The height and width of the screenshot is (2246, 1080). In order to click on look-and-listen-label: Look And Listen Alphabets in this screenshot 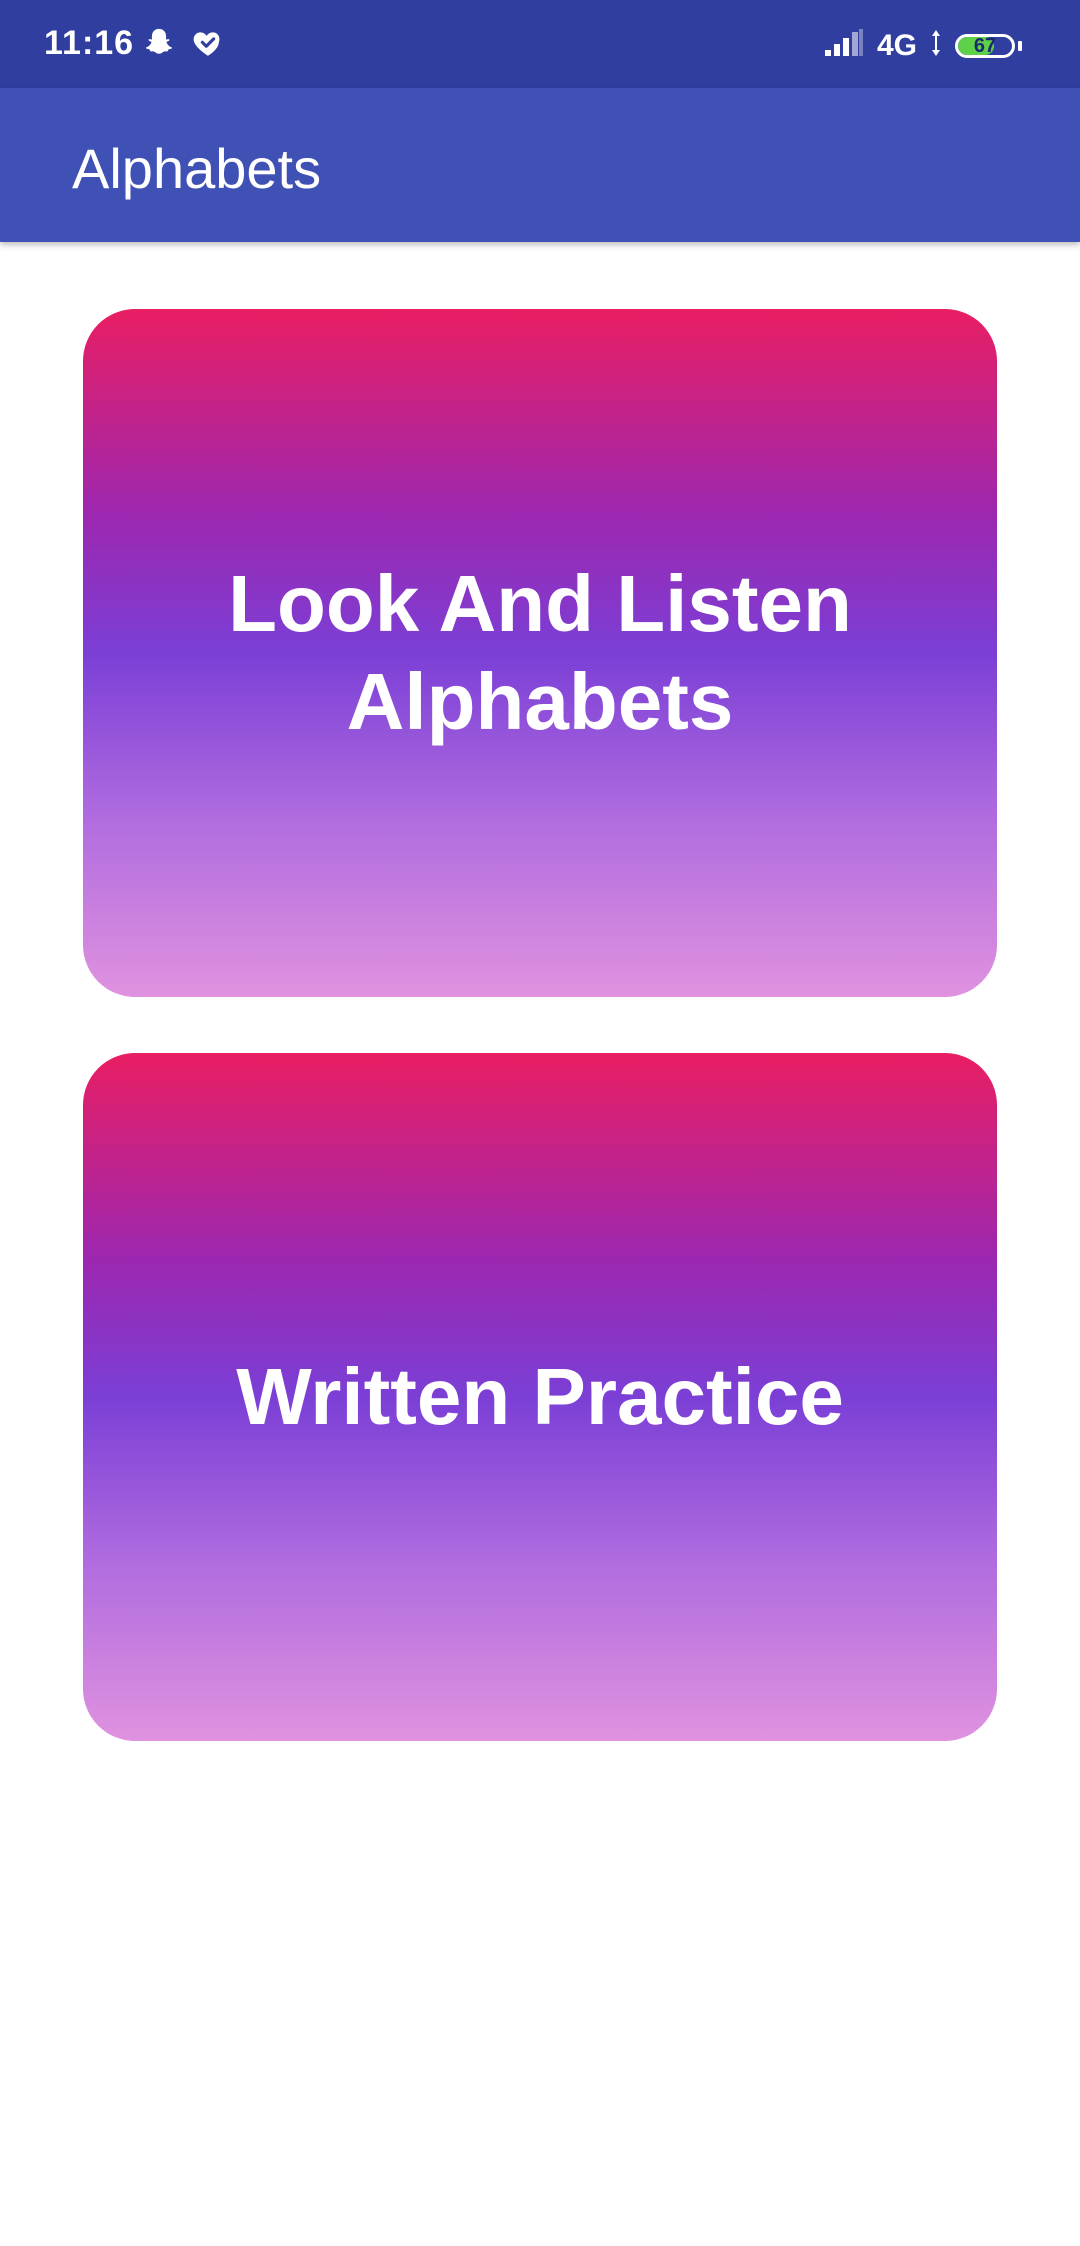, I will do `click(540, 652)`.